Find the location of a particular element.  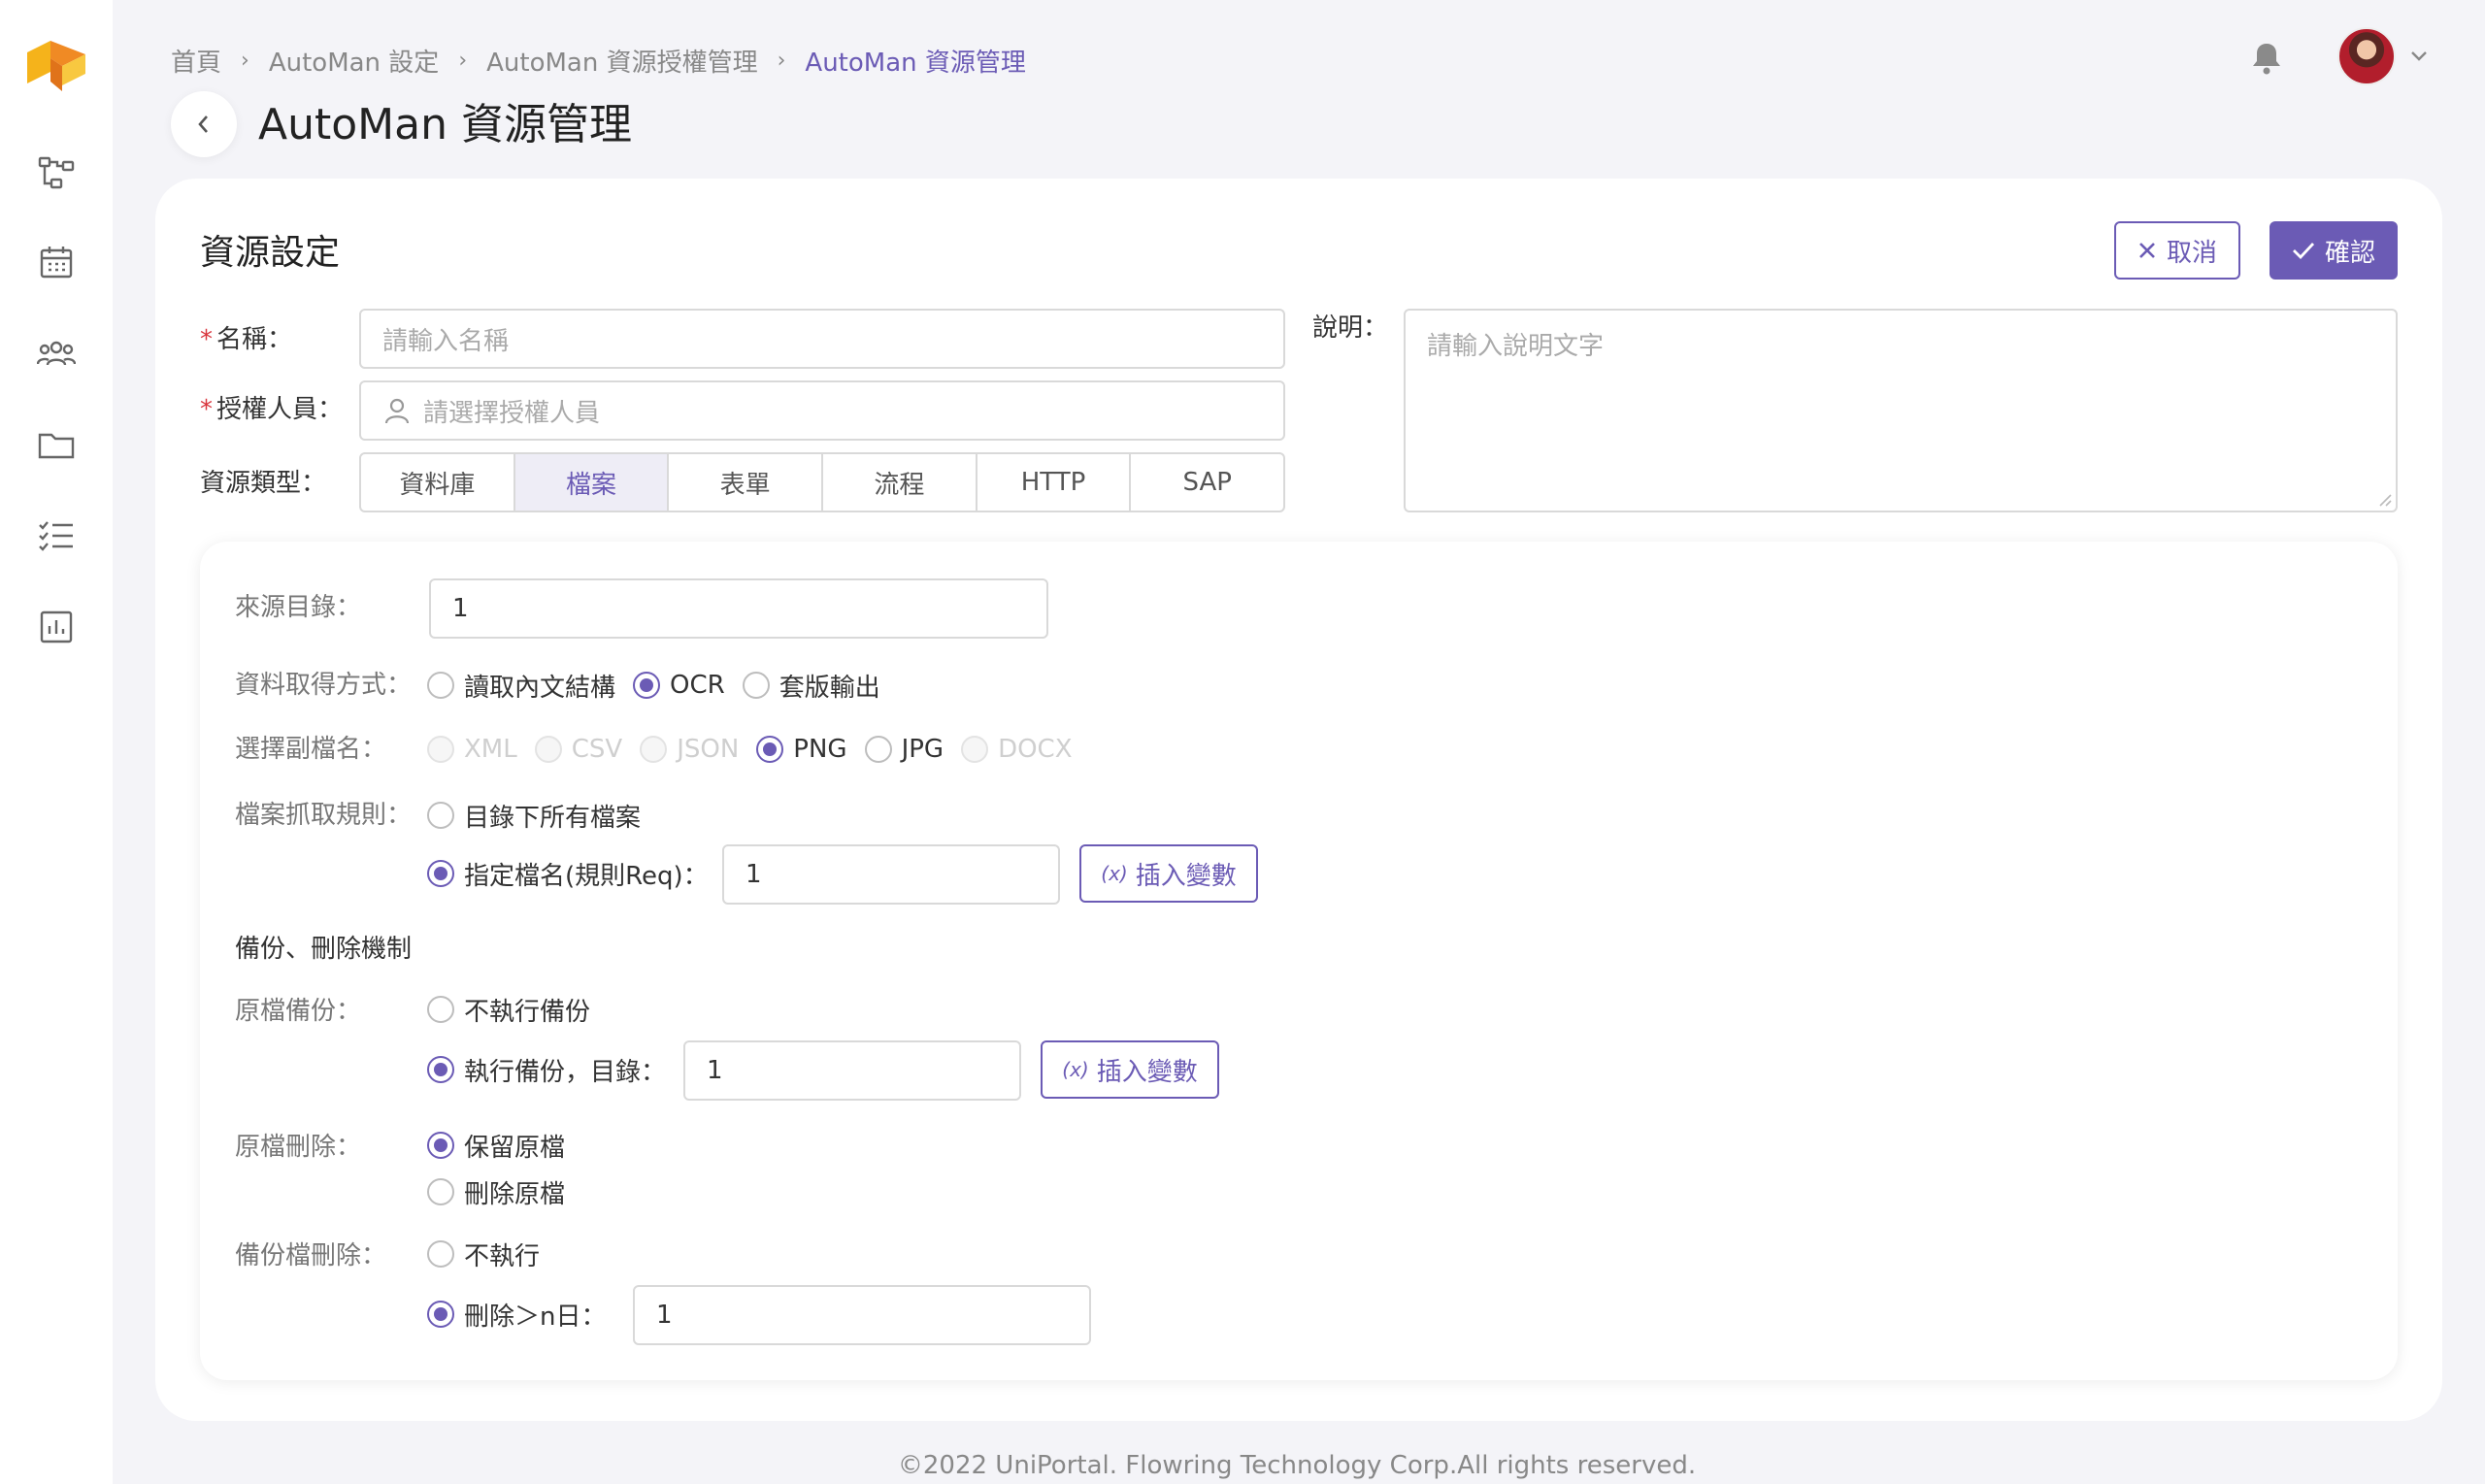

folder-icon is located at coordinates (57, 444).